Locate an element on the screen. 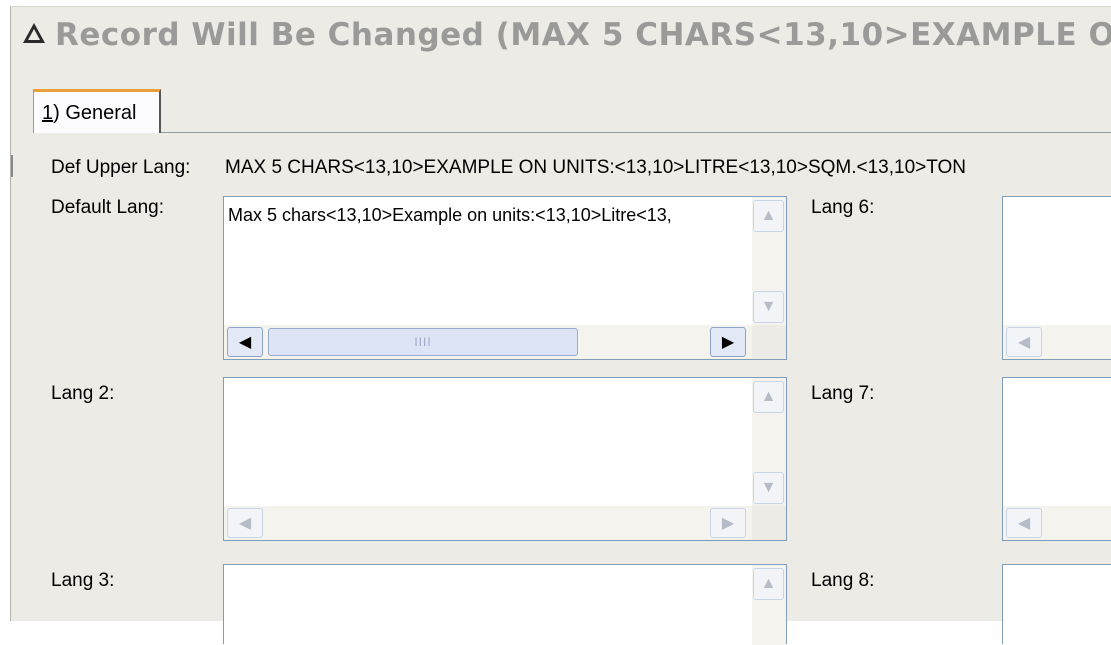  tab-general-label: ) General is located at coordinates (95, 113).